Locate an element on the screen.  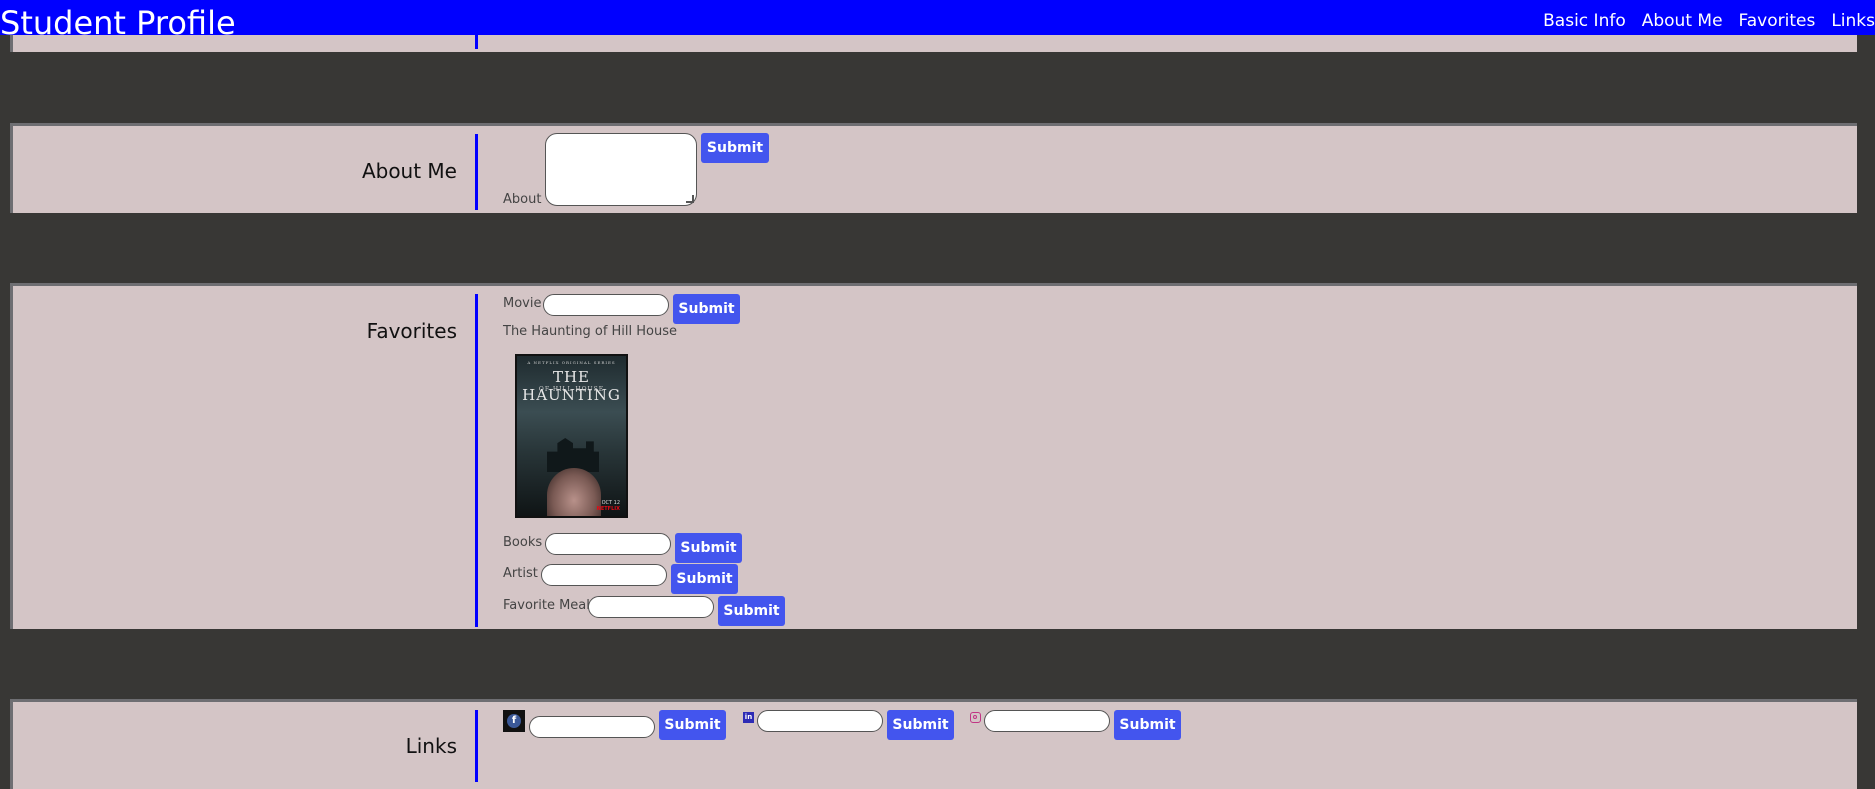
artist-label: Artist is located at coordinates (520, 573).